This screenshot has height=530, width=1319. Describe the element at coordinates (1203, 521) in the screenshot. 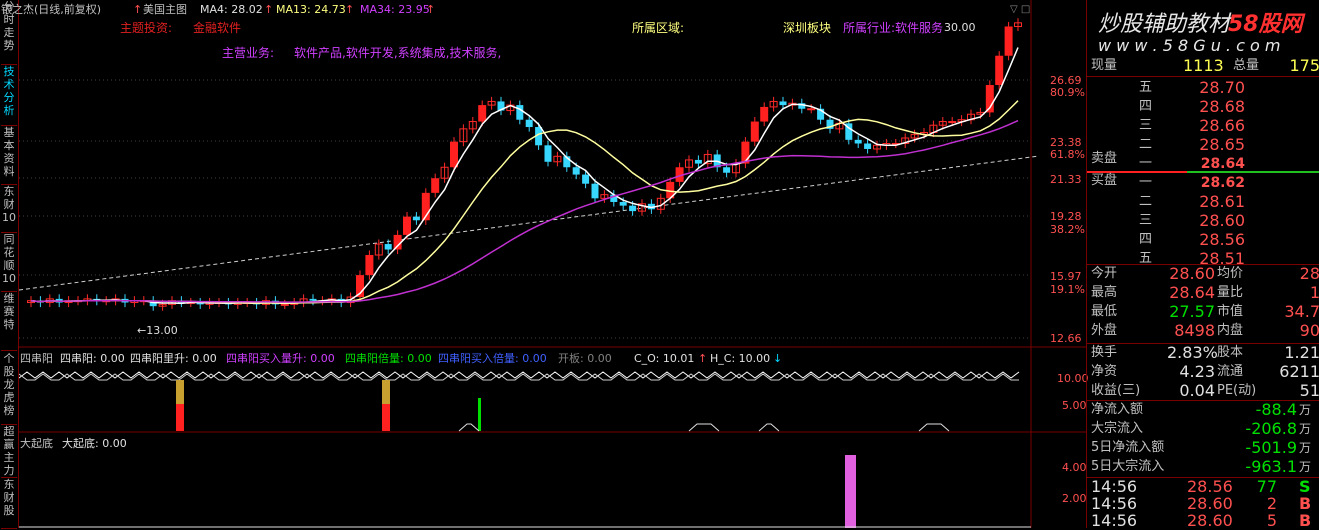

I see `tick-row: 14:56 28.60 5 B` at that location.